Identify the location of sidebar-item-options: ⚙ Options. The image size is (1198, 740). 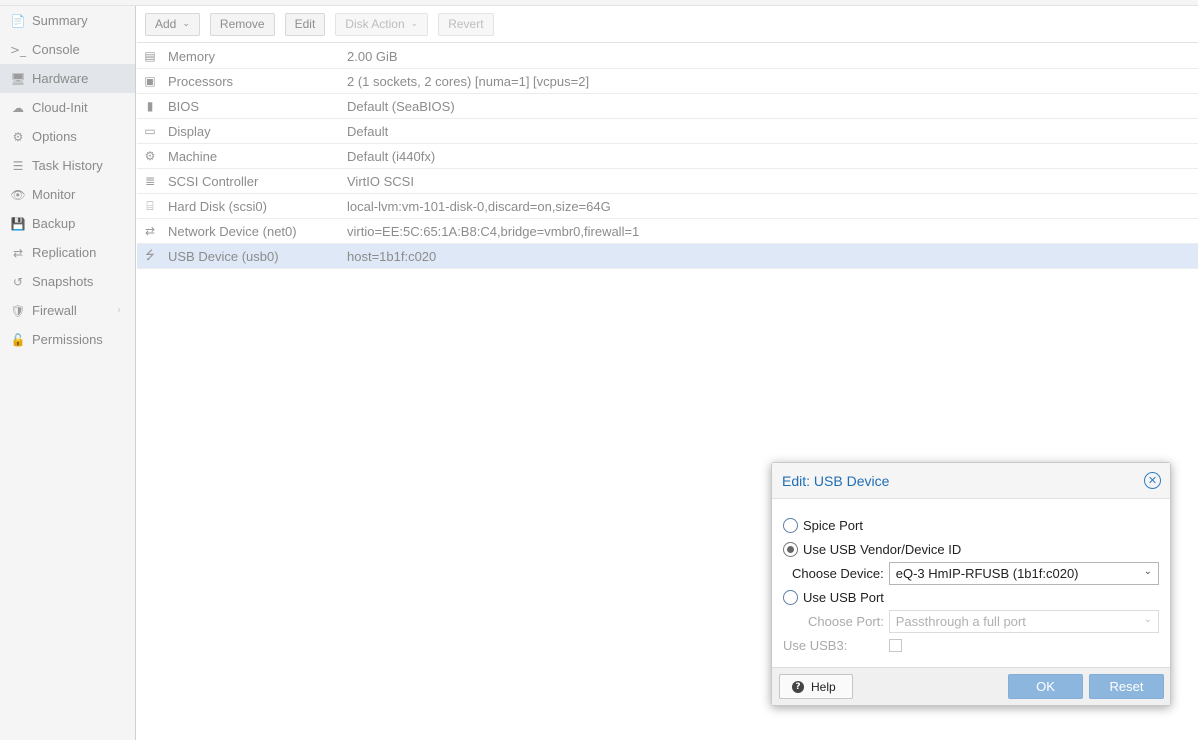
(67, 136).